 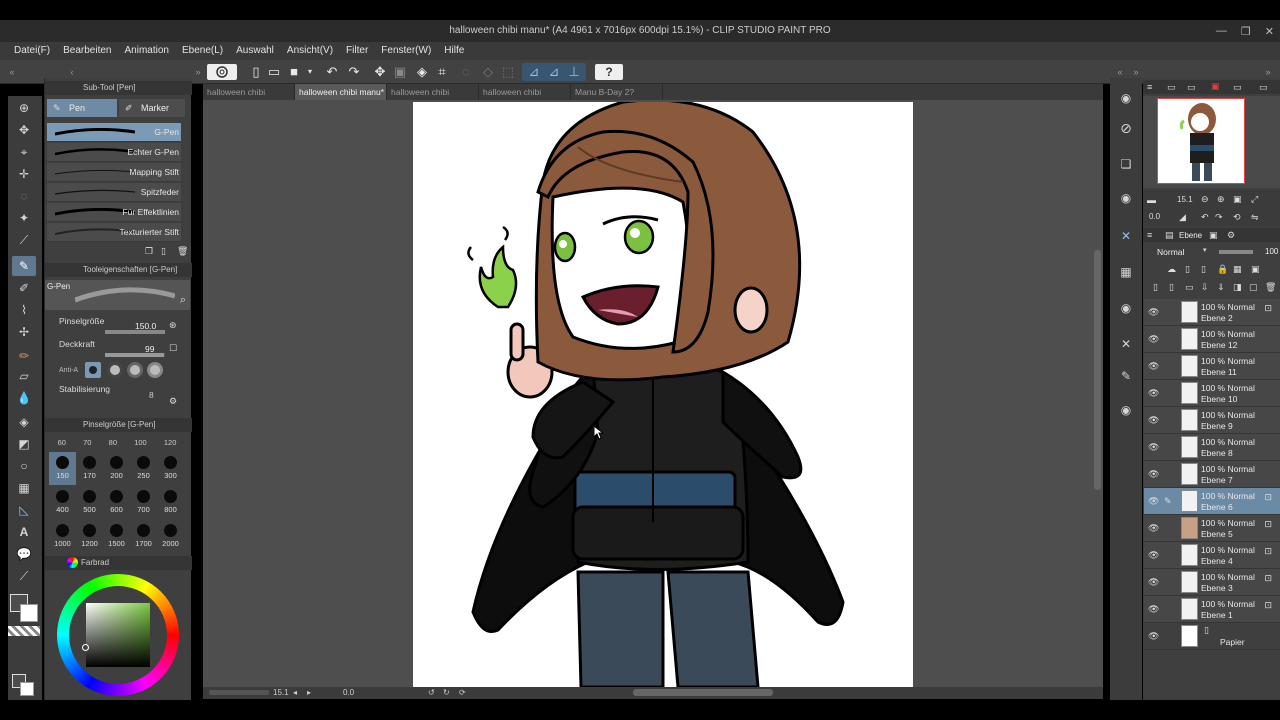 I want to click on size-cell: 1500, so click(x=116, y=536).